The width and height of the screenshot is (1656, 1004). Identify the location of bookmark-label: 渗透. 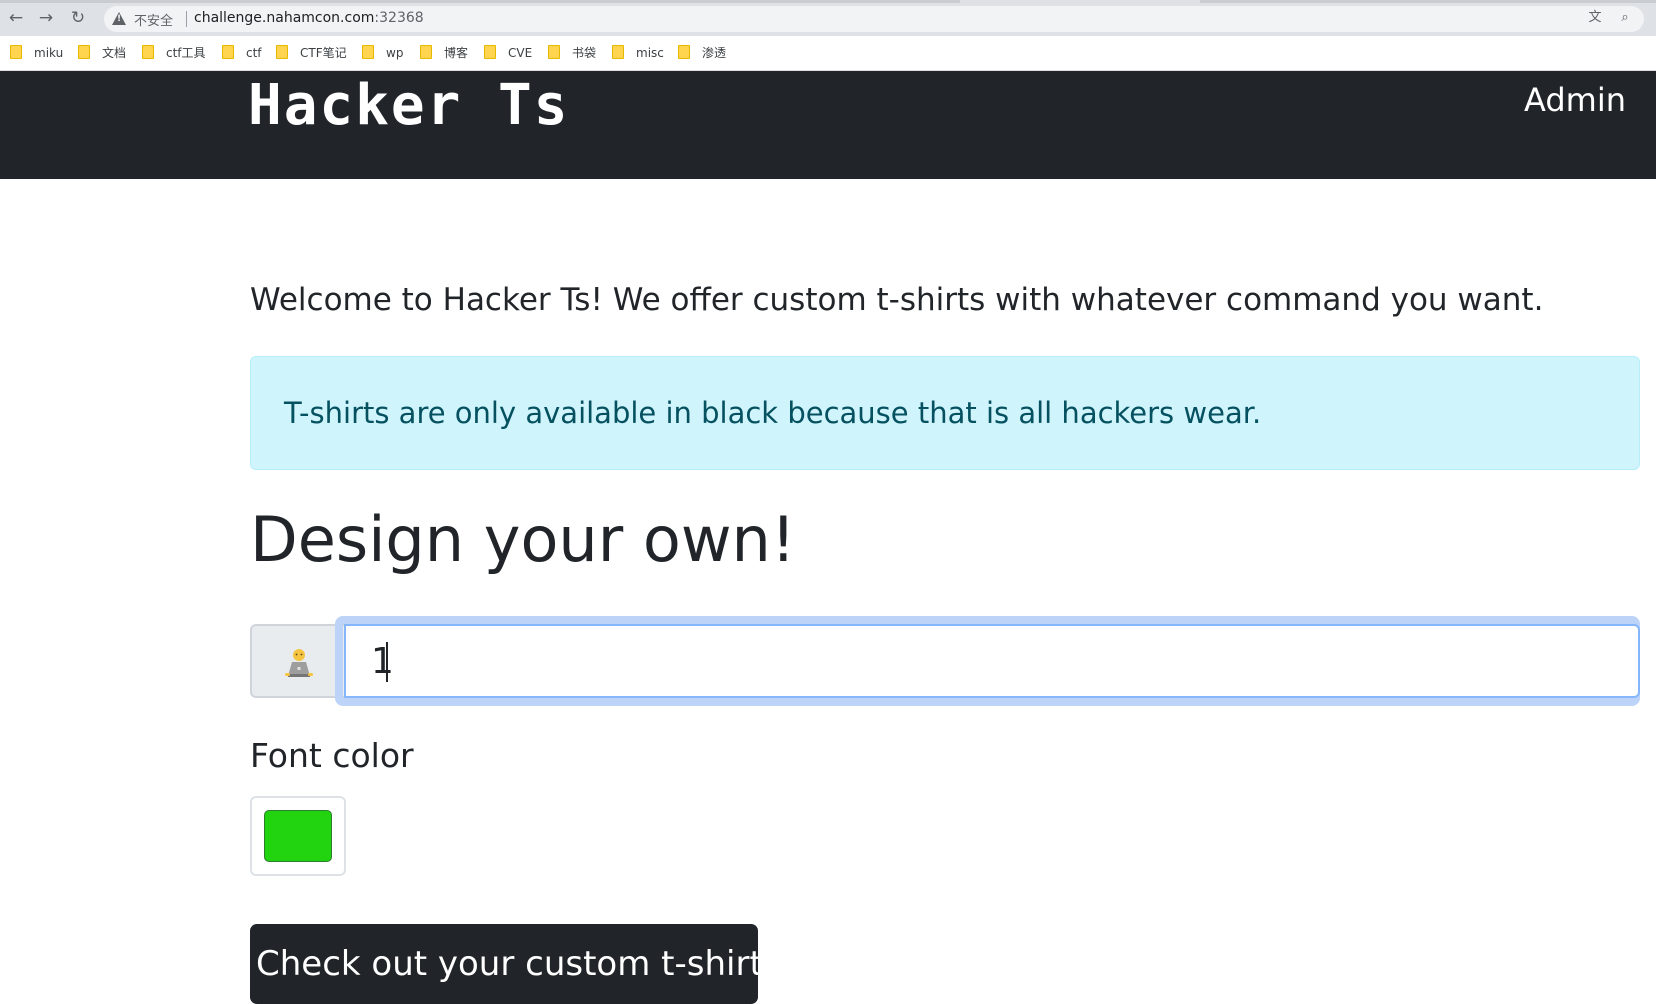
(714, 53).